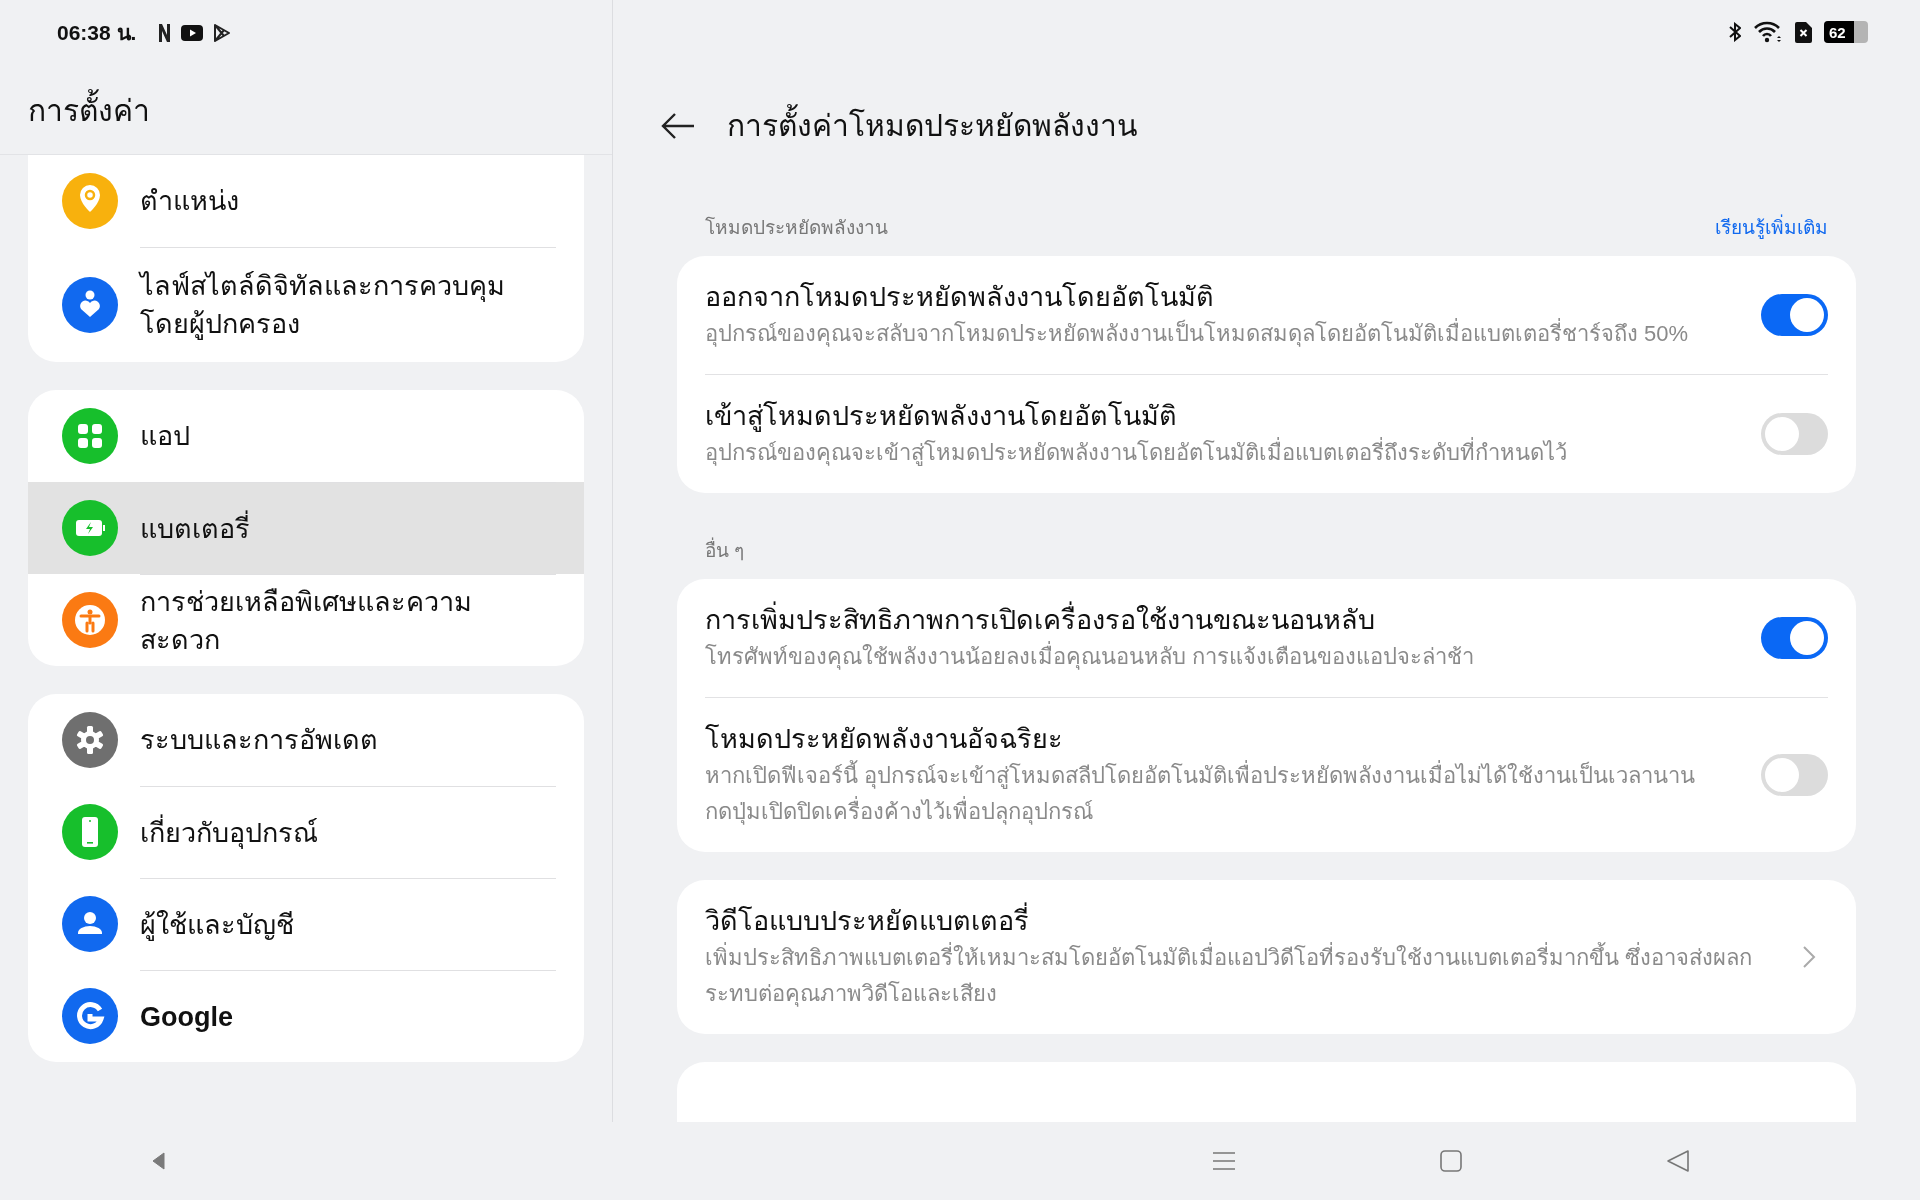 The width and height of the screenshot is (1920, 1200). I want to click on sidebar-item: ระบบและการอัพเดต, so click(306, 740).